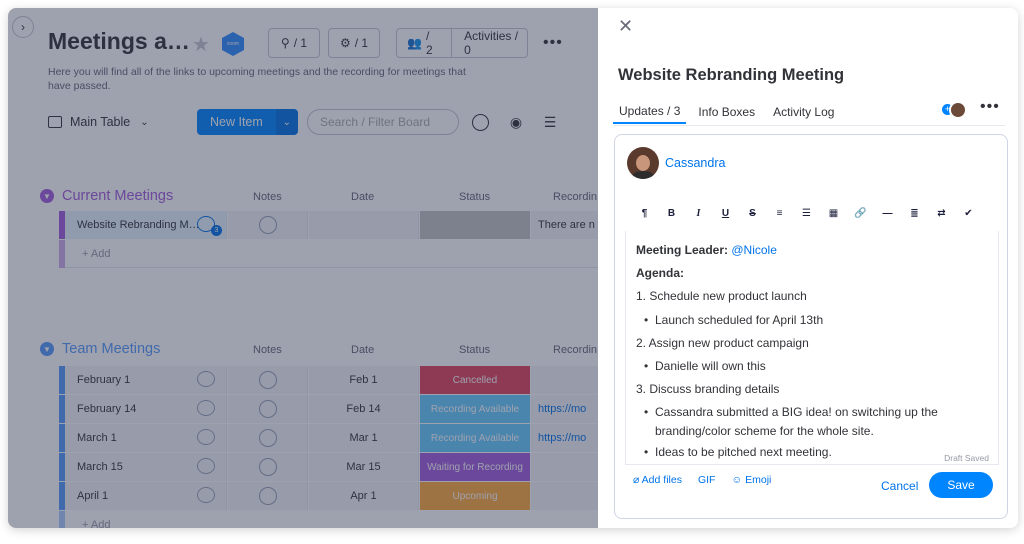  What do you see at coordinates (354, 43) in the screenshot?
I see `automations-button: ⚙ / 1` at bounding box center [354, 43].